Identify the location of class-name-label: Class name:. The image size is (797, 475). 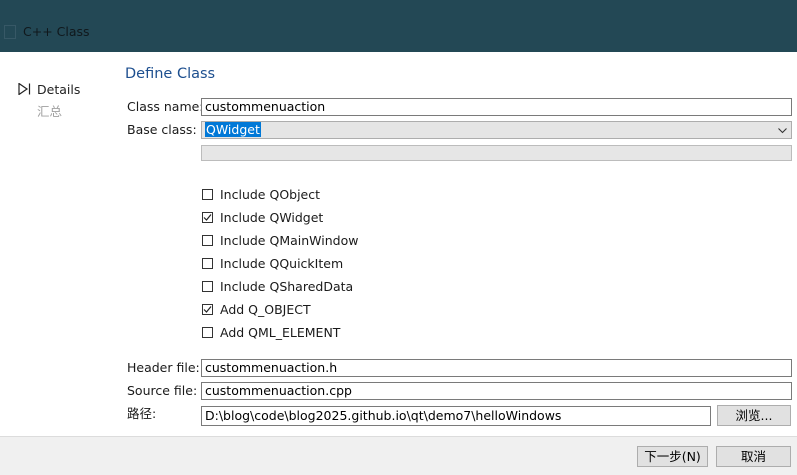
(165, 106).